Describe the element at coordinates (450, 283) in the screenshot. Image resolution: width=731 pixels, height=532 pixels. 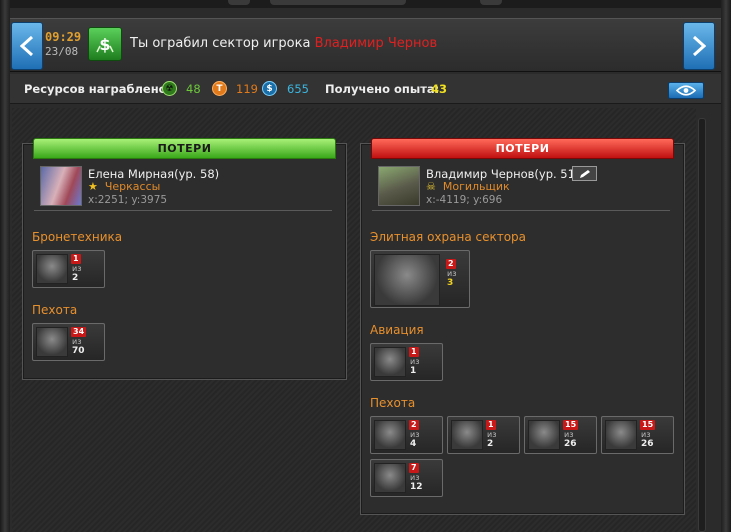
I see `unit-total-count: 3` at that location.